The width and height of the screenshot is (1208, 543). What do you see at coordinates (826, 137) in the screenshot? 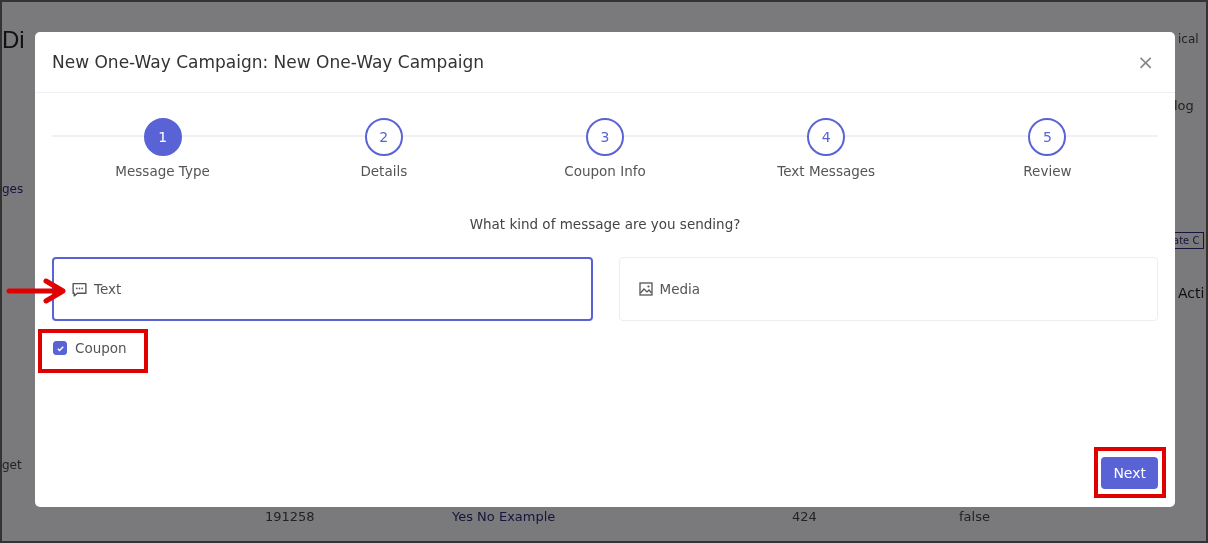
I see `step-number: 4` at bounding box center [826, 137].